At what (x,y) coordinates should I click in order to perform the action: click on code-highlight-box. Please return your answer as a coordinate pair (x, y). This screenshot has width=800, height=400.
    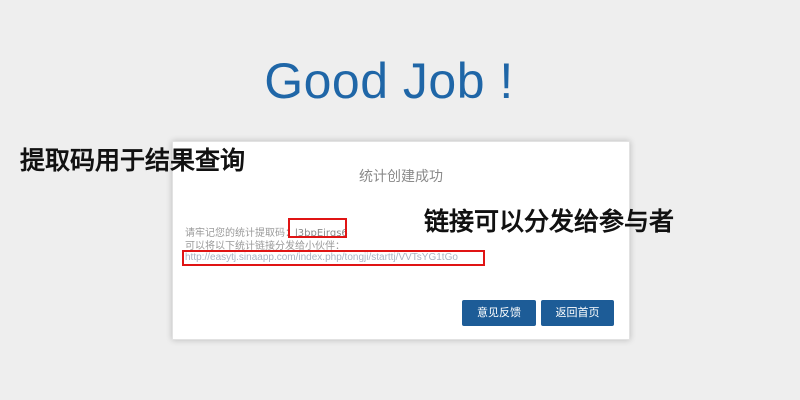
    Looking at the image, I should click on (317, 228).